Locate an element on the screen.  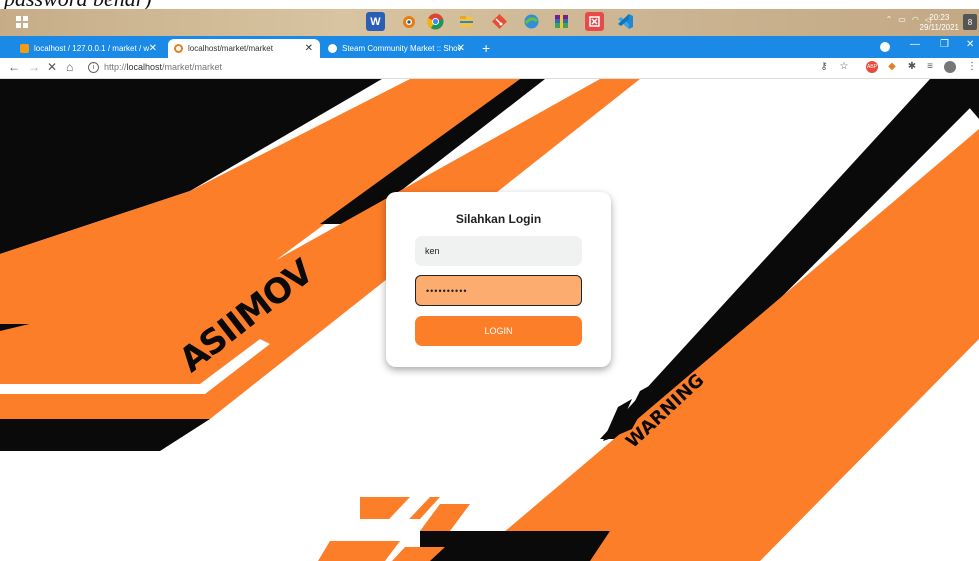
url-scheme: http:// is located at coordinates (115, 67).